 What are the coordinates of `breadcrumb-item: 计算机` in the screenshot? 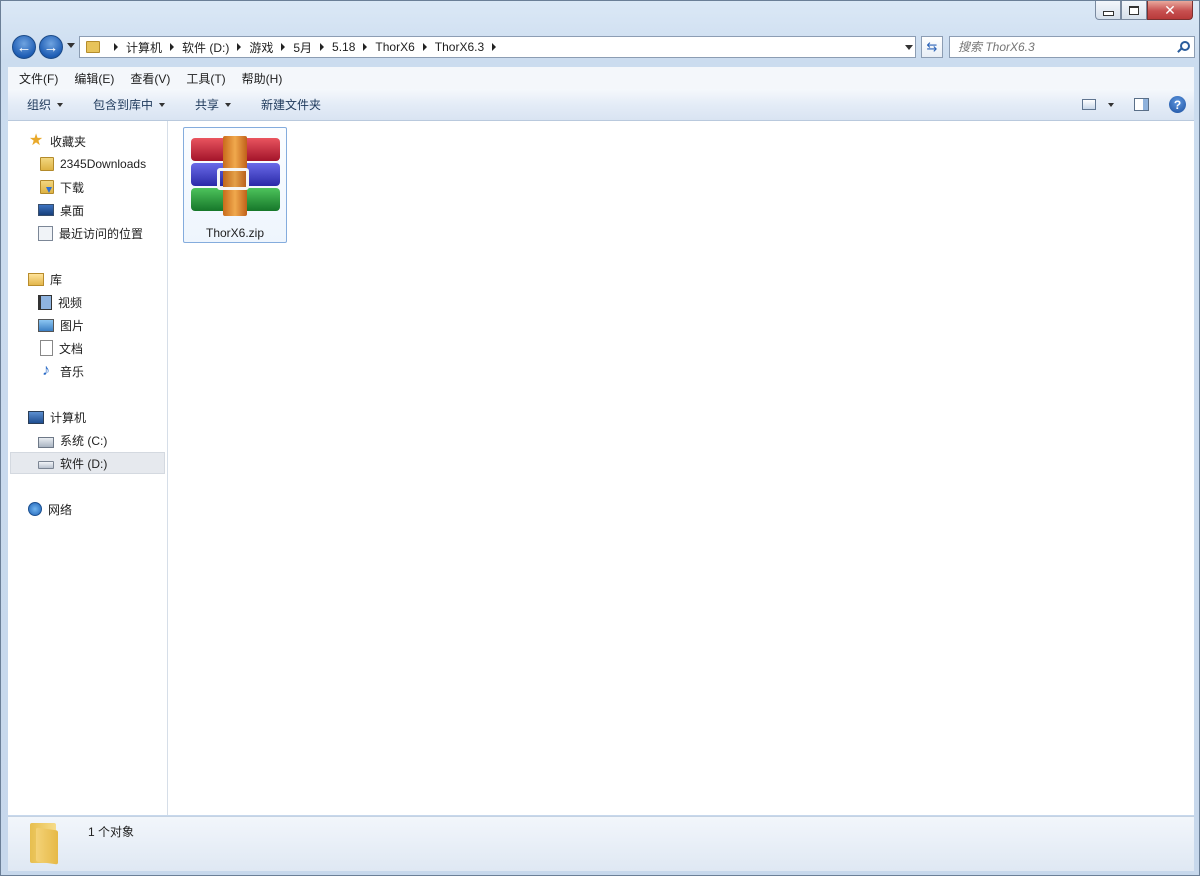 It's located at (144, 47).